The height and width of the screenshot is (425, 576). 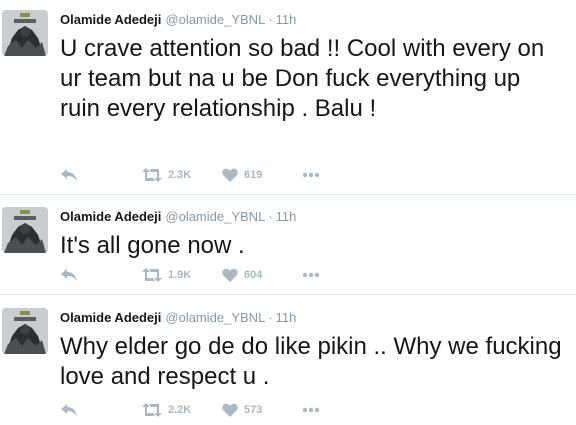 What do you see at coordinates (180, 410) in the screenshot?
I see `retweet-count: 2.2K` at bounding box center [180, 410].